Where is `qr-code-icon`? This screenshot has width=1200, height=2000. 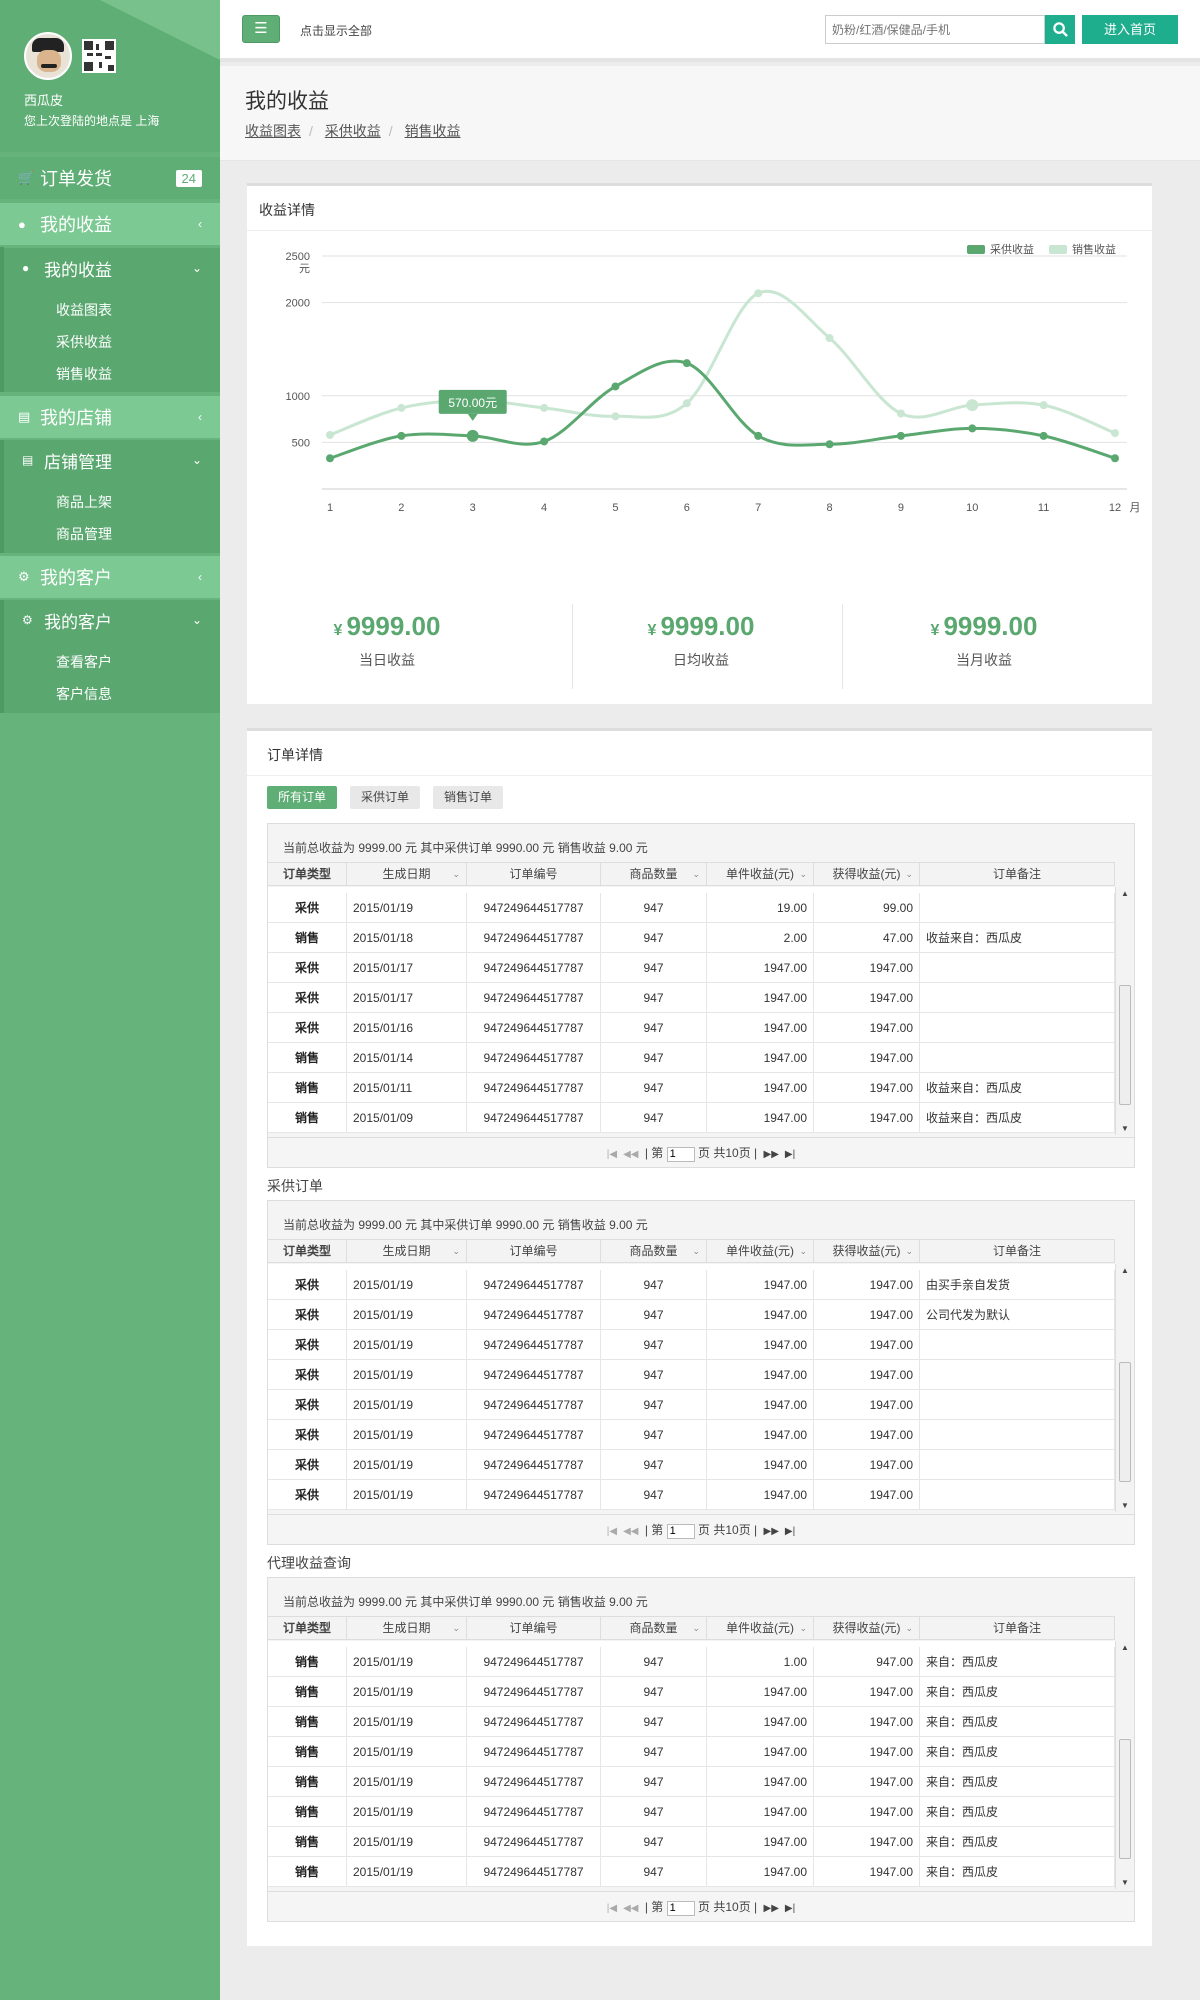 qr-code-icon is located at coordinates (99, 56).